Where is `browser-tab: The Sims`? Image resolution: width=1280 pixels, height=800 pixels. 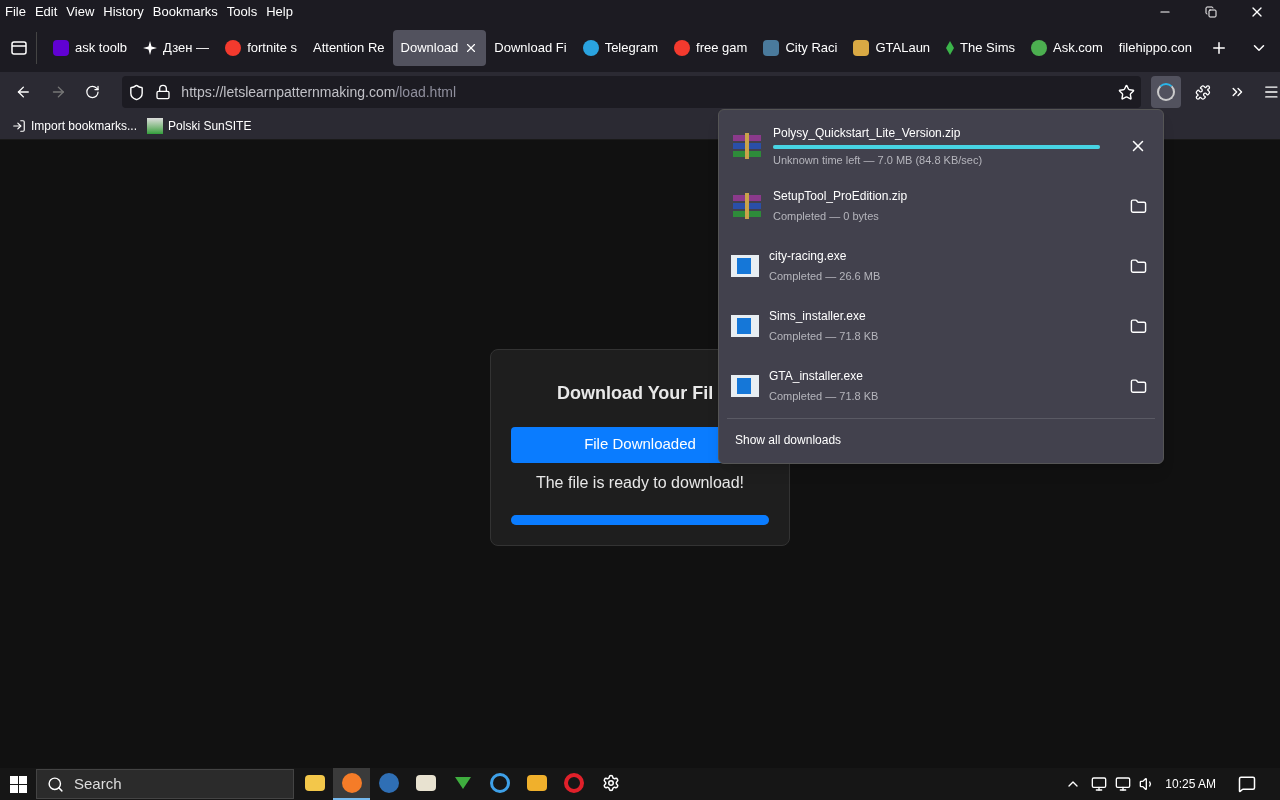
browser-tab: The Sims is located at coordinates (980, 48).